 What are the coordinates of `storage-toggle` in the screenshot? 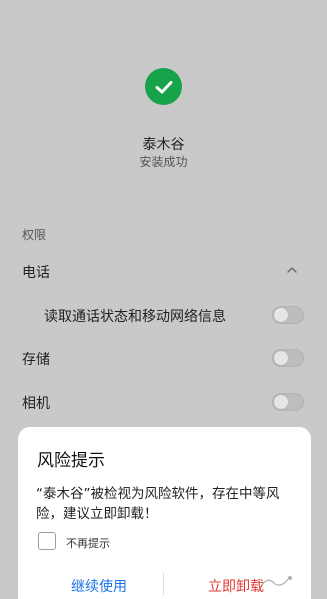 It's located at (288, 358).